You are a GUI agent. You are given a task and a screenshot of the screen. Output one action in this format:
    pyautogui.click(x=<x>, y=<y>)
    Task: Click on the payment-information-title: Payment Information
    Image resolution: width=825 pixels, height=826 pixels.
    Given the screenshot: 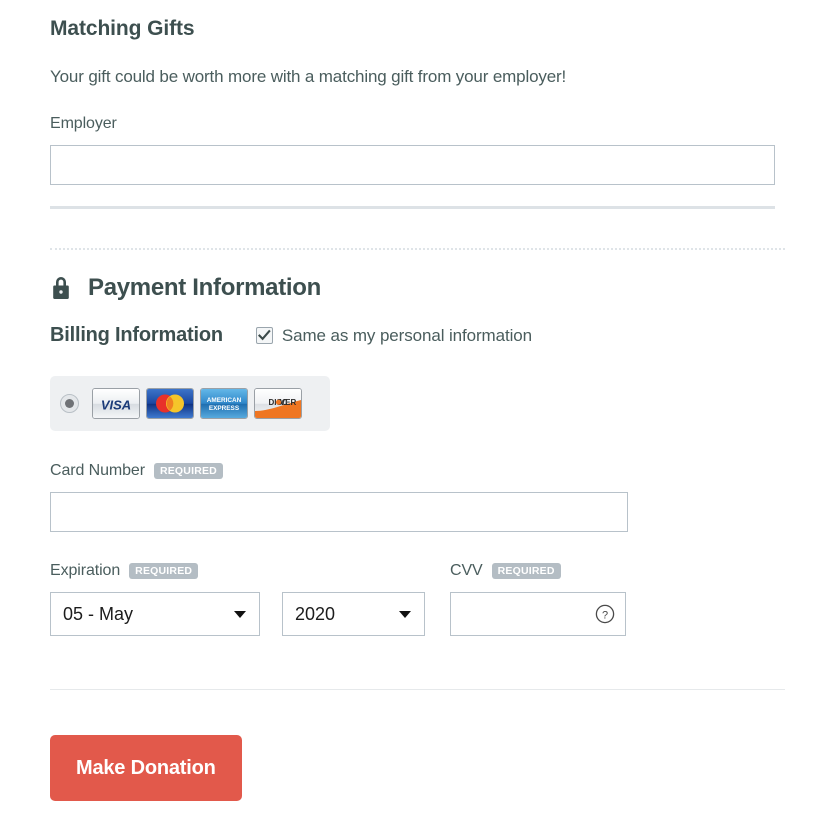 What is the action you would take?
    pyautogui.click(x=204, y=287)
    